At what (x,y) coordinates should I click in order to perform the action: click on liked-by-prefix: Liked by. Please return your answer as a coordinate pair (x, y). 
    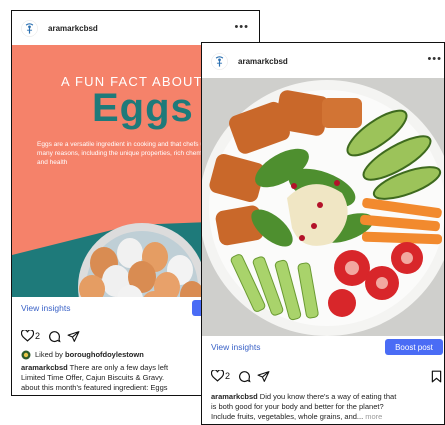
    Looking at the image, I should click on (49, 354).